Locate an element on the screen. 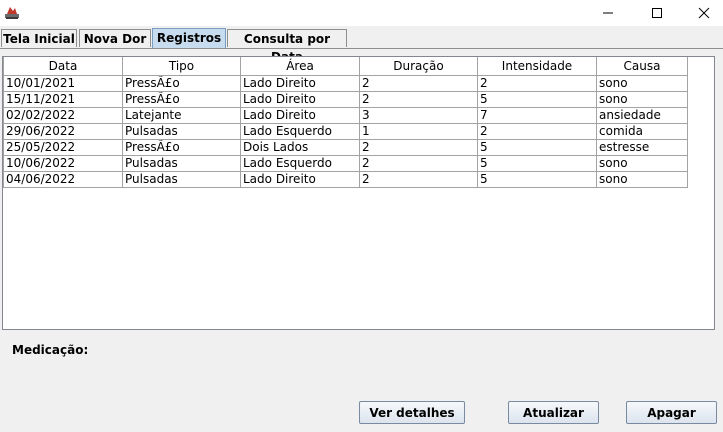 This screenshot has height=432, width=723. java-app-icon is located at coordinates (12, 13).